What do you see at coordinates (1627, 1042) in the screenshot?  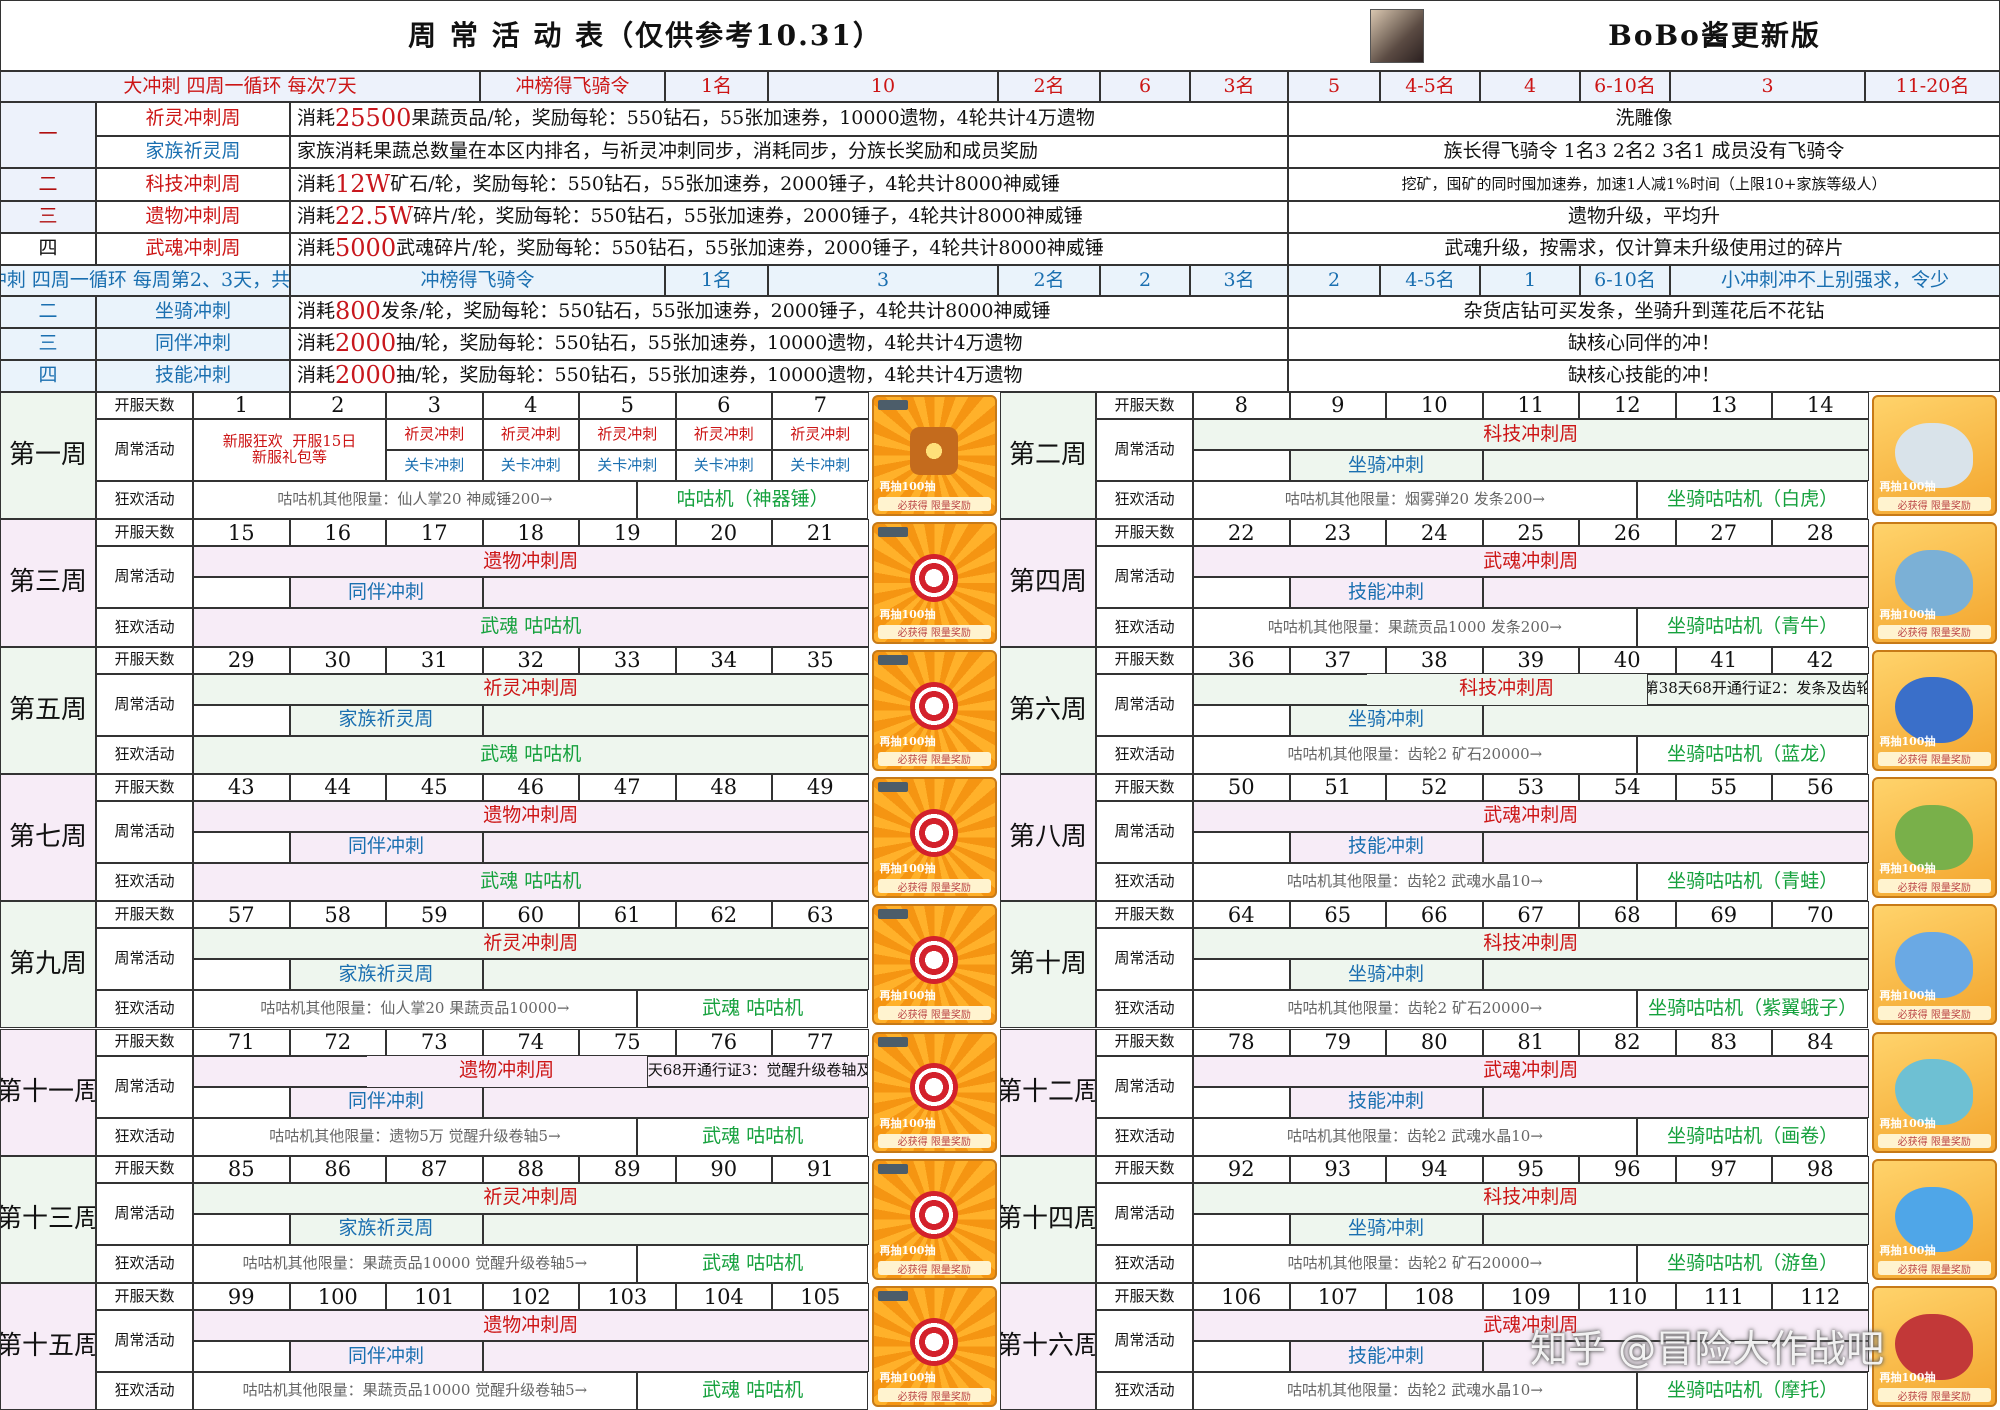 I see `day-number: 82` at bounding box center [1627, 1042].